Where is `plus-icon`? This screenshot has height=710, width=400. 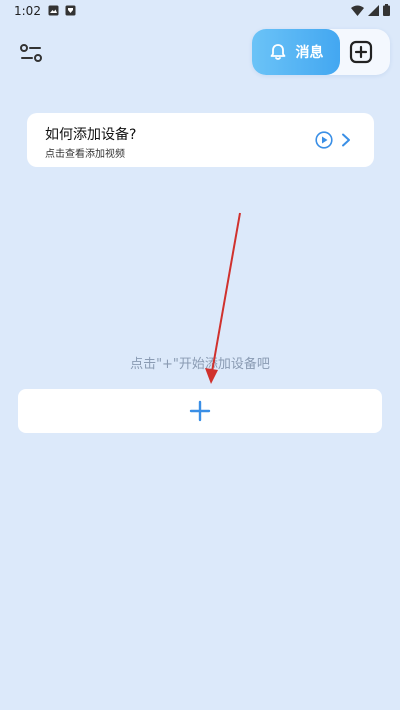
plus-icon is located at coordinates (200, 411).